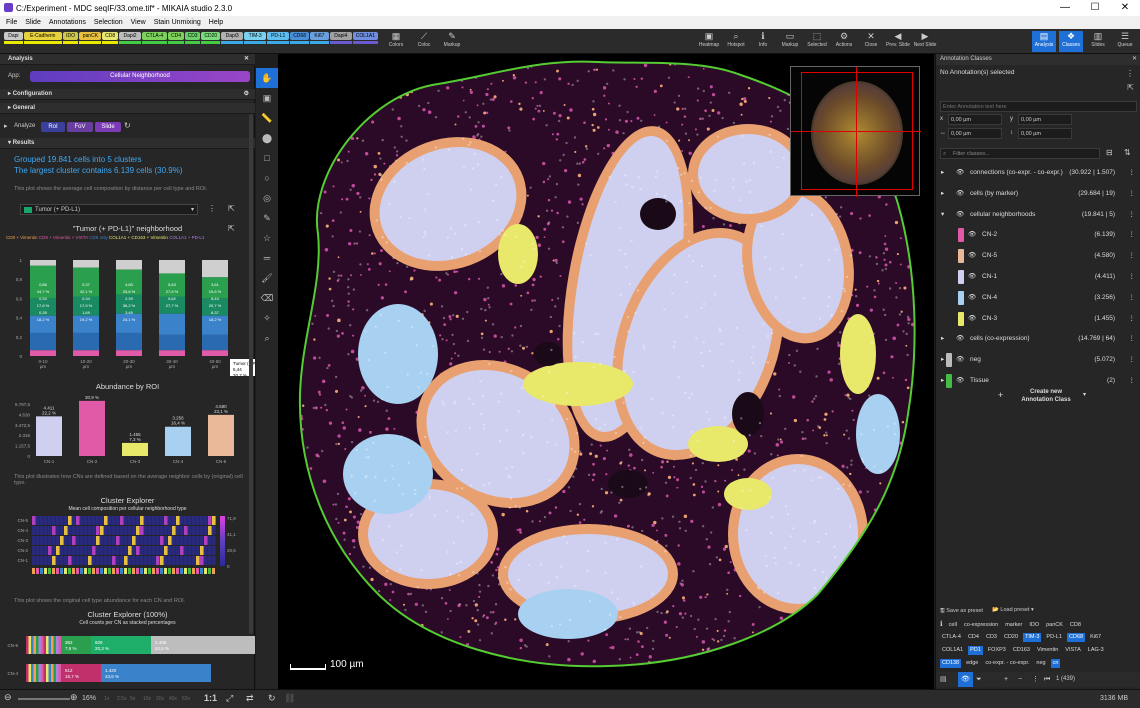 This screenshot has width=1140, height=708. What do you see at coordinates (1046, 397) in the screenshot?
I see `create-class-button: + Create new Annotation Class ▾` at bounding box center [1046, 397].